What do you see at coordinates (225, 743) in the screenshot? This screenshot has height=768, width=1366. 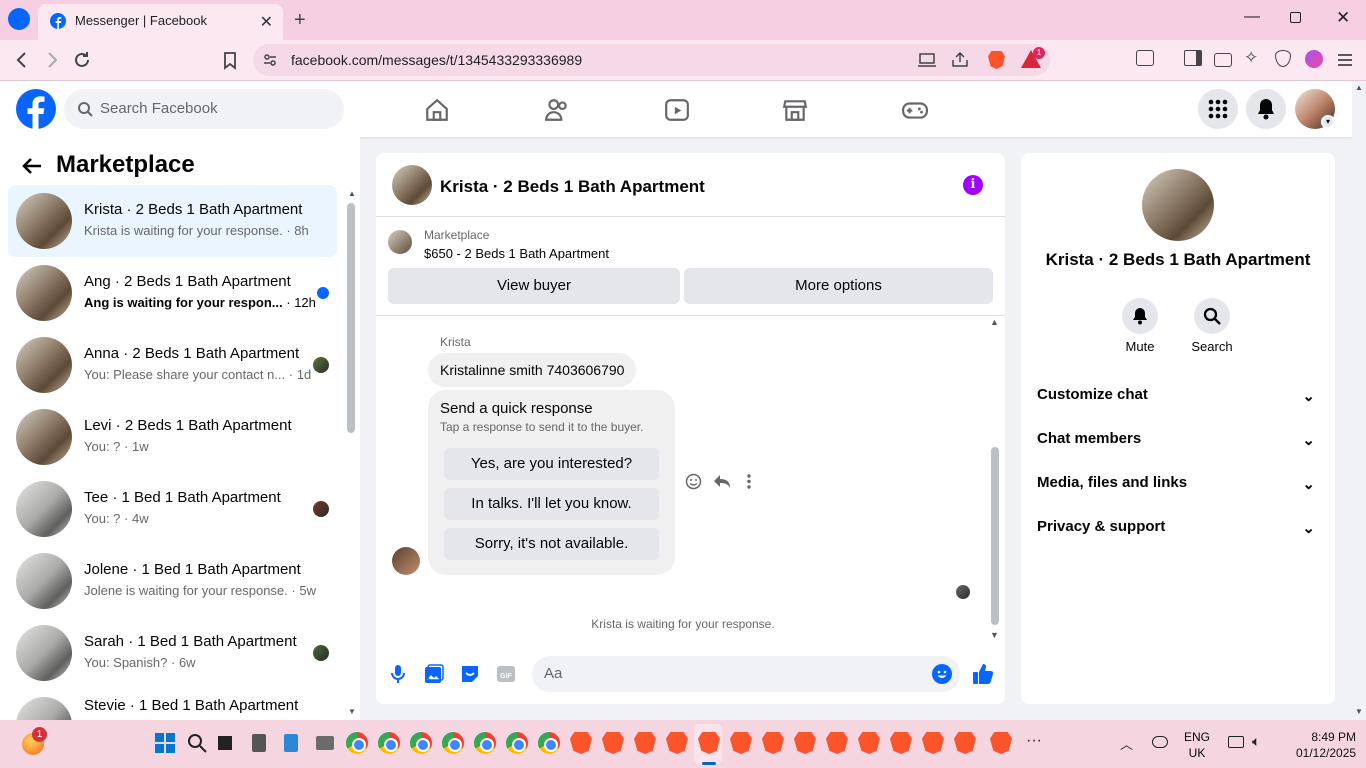 I see `task-view-icon` at bounding box center [225, 743].